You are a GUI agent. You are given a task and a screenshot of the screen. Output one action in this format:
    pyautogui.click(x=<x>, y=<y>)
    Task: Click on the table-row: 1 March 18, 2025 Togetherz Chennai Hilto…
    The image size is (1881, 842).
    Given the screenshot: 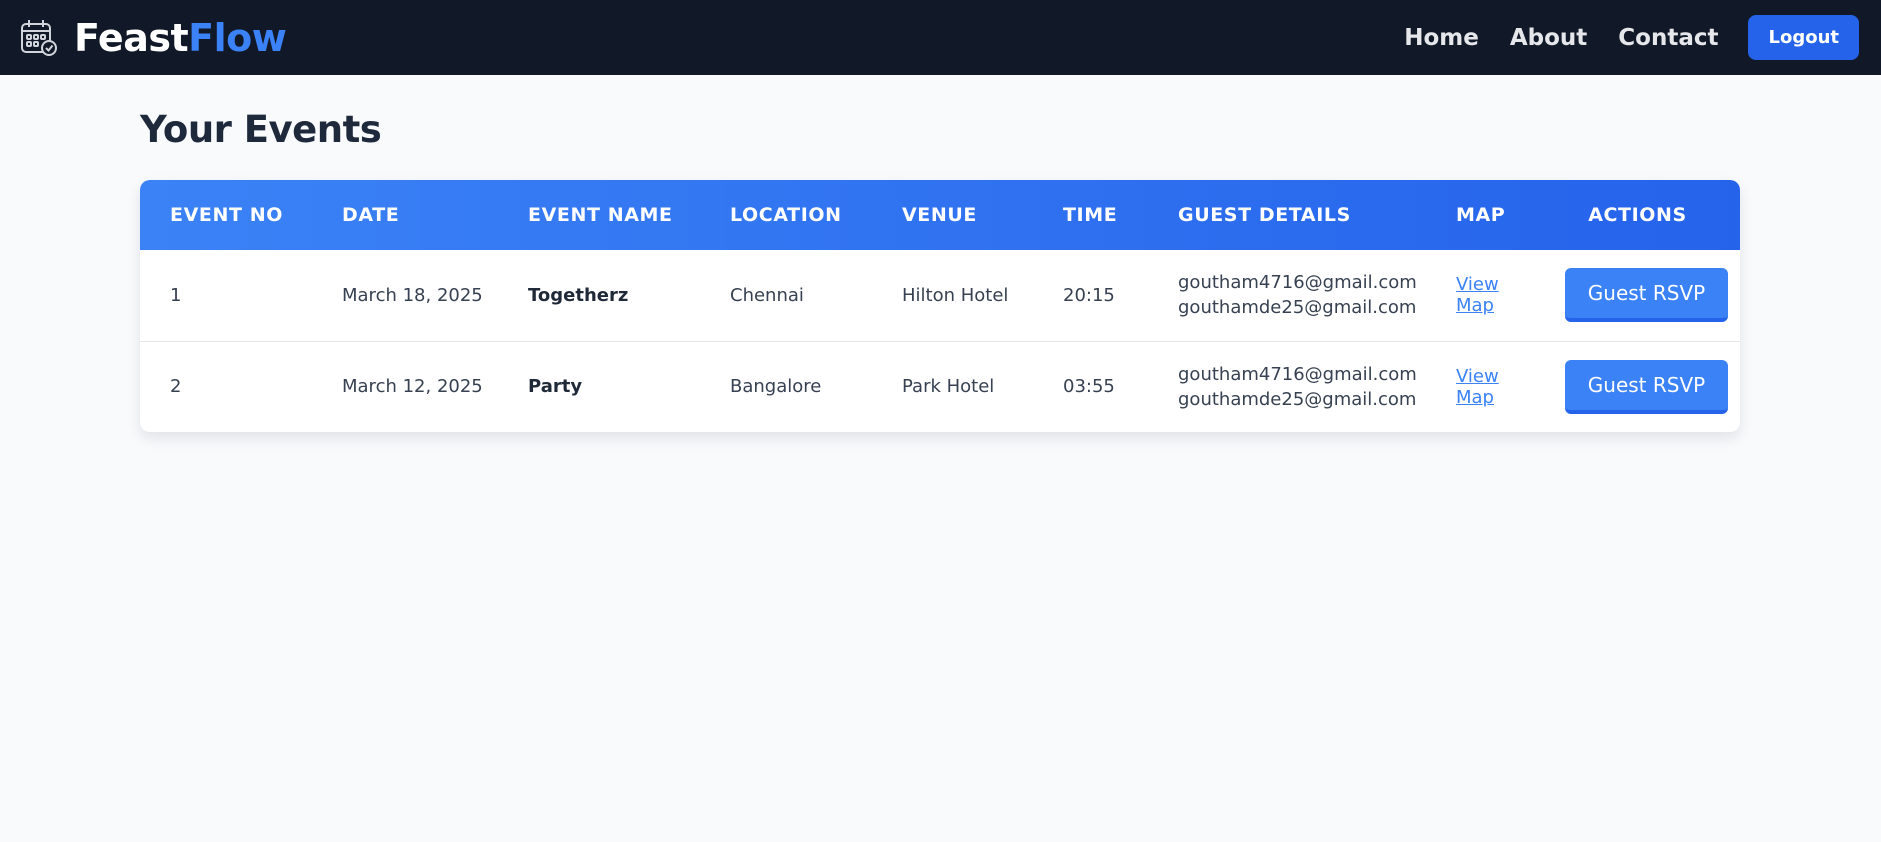 What is the action you would take?
    pyautogui.click(x=940, y=295)
    